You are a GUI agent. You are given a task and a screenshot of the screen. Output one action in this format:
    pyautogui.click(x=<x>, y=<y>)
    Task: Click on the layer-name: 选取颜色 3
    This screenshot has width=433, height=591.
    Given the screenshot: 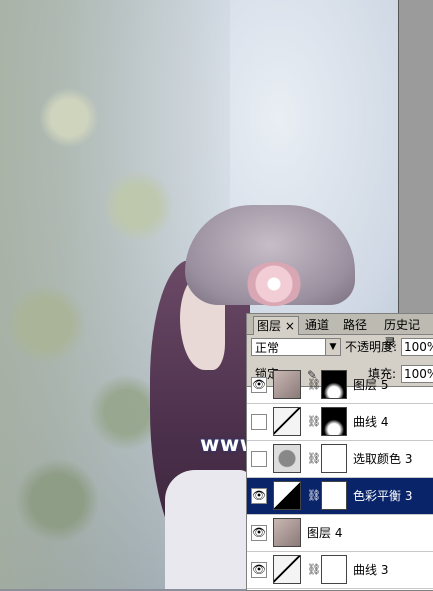 What is the action you would take?
    pyautogui.click(x=383, y=459)
    